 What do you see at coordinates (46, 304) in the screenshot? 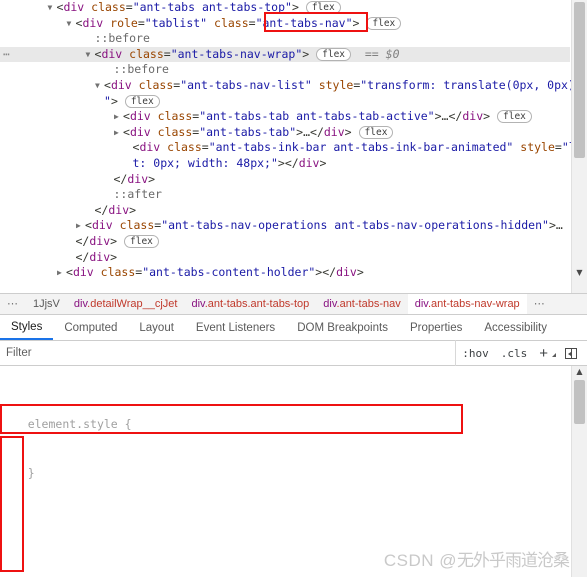
I see `breadcrumb-item-0: 1JjsV` at bounding box center [46, 304].